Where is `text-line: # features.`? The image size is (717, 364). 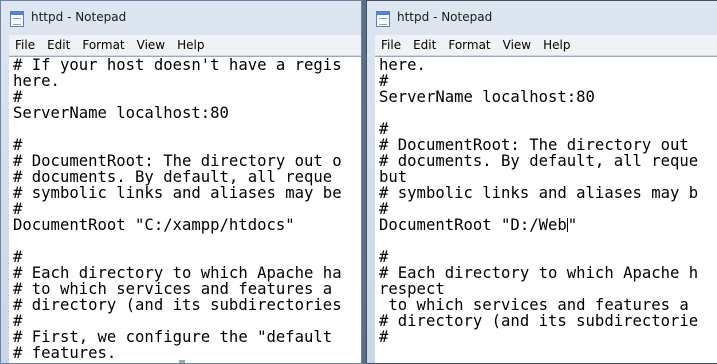 text-line: # features. is located at coordinates (65, 353).